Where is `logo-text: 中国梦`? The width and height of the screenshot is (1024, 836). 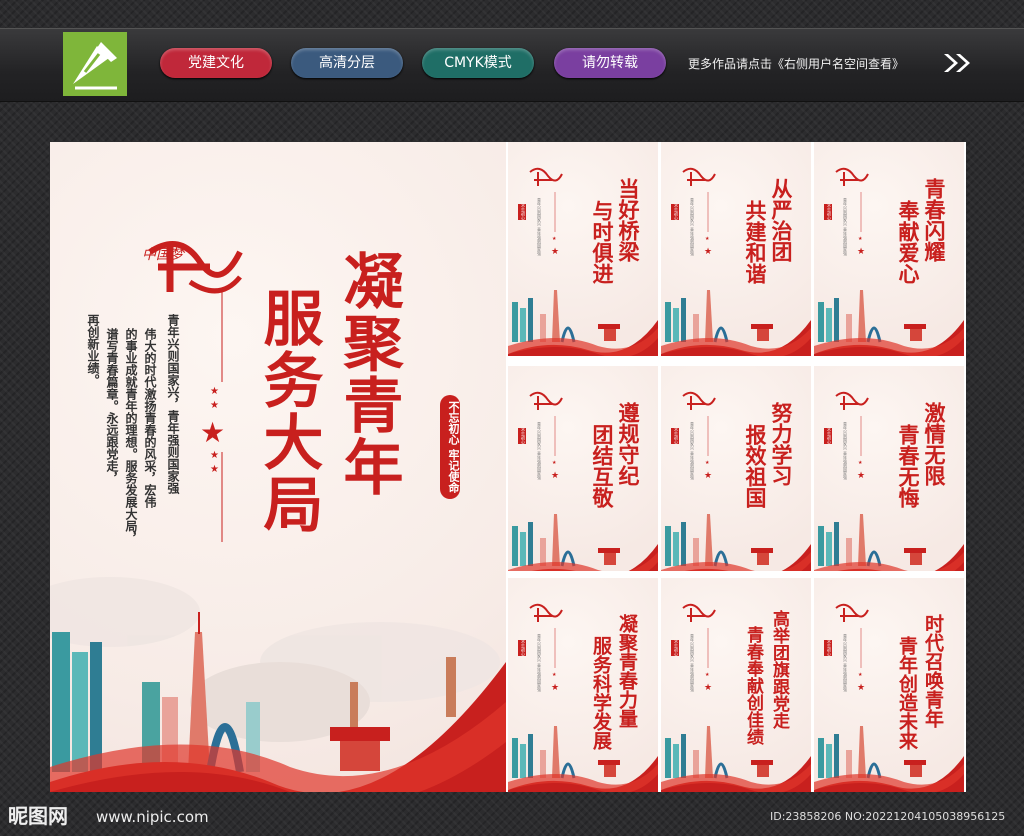
logo-text: 中国梦 is located at coordinates (163, 255).